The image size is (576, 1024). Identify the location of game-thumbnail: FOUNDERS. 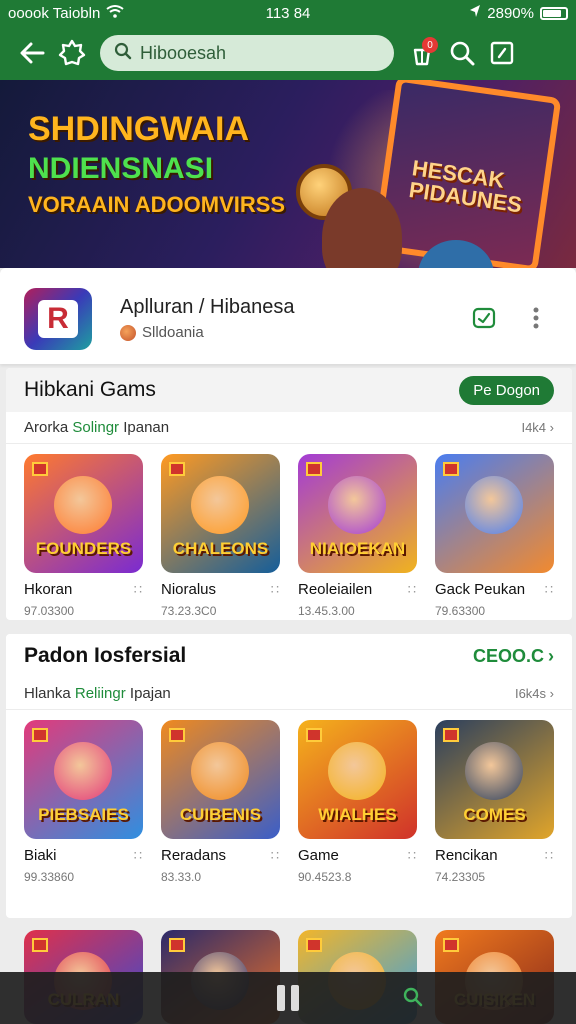
(83, 513).